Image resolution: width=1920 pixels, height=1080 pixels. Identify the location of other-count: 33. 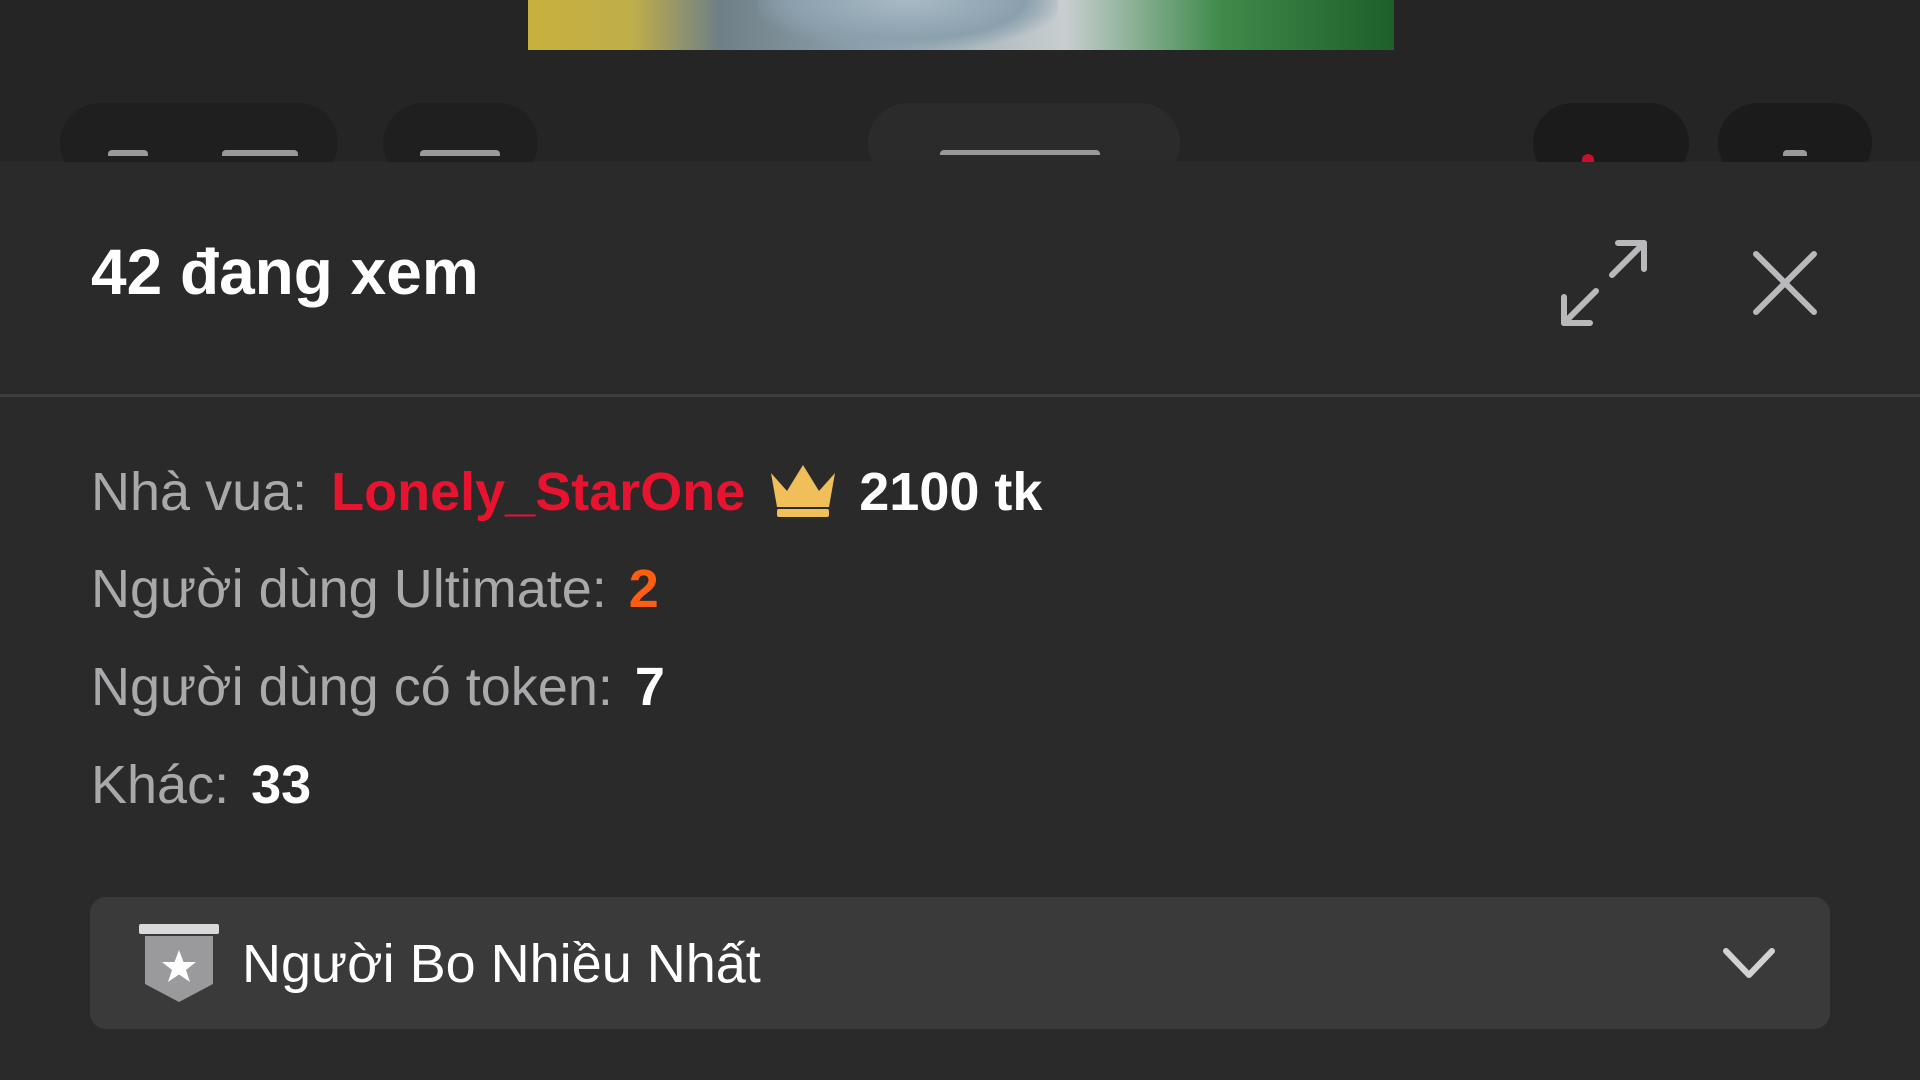
(281, 785).